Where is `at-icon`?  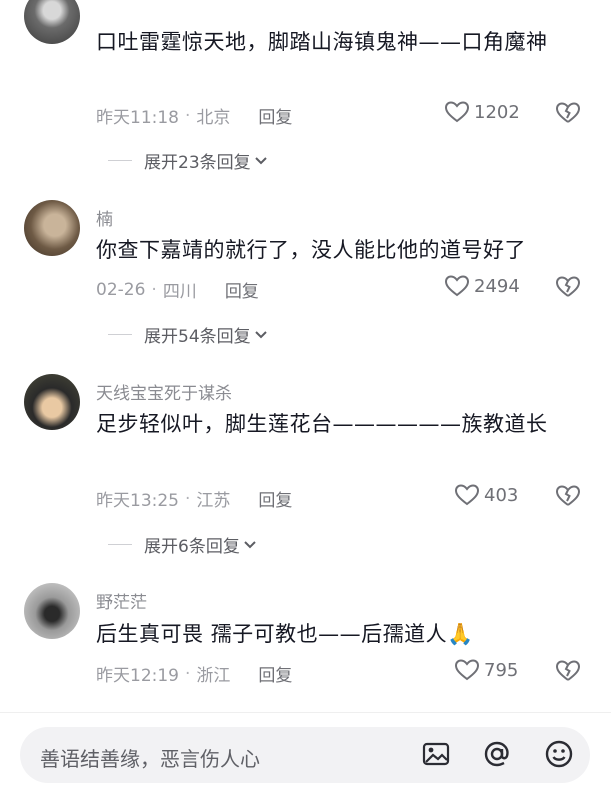 at-icon is located at coordinates (497, 756).